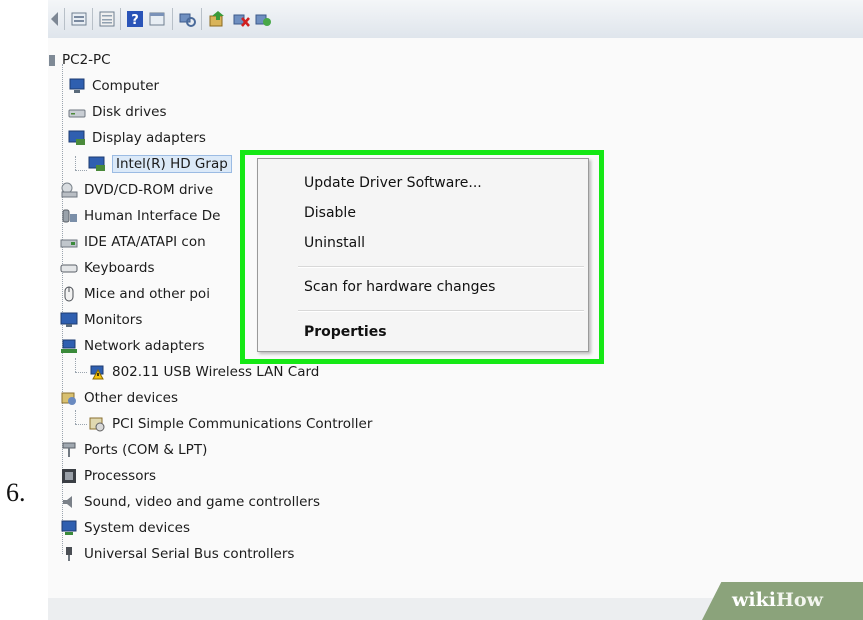 The image size is (863, 620). I want to click on tree-item-label: Monitors, so click(113, 320).